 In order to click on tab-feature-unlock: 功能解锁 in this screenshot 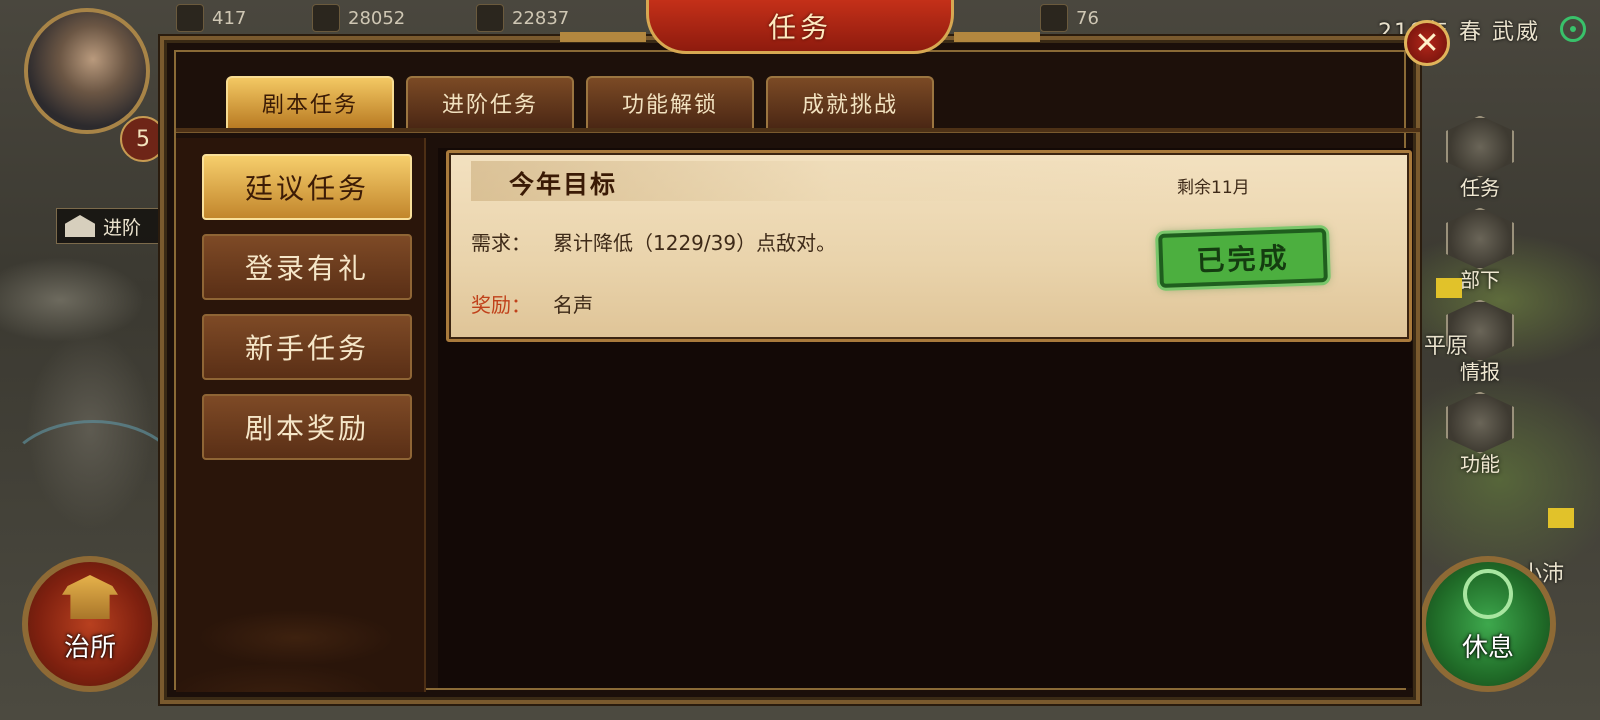, I will do `click(670, 102)`.